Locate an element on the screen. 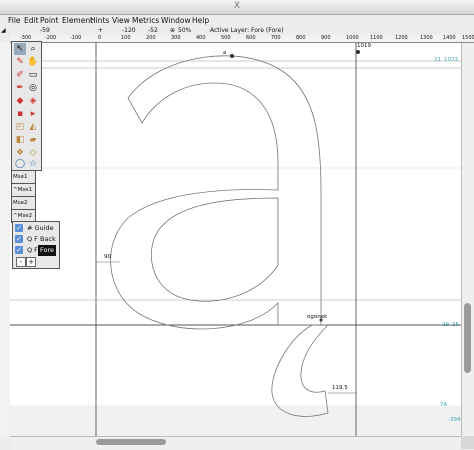 The image size is (474, 450). ruler-tick: 1200 is located at coordinates (401, 38).